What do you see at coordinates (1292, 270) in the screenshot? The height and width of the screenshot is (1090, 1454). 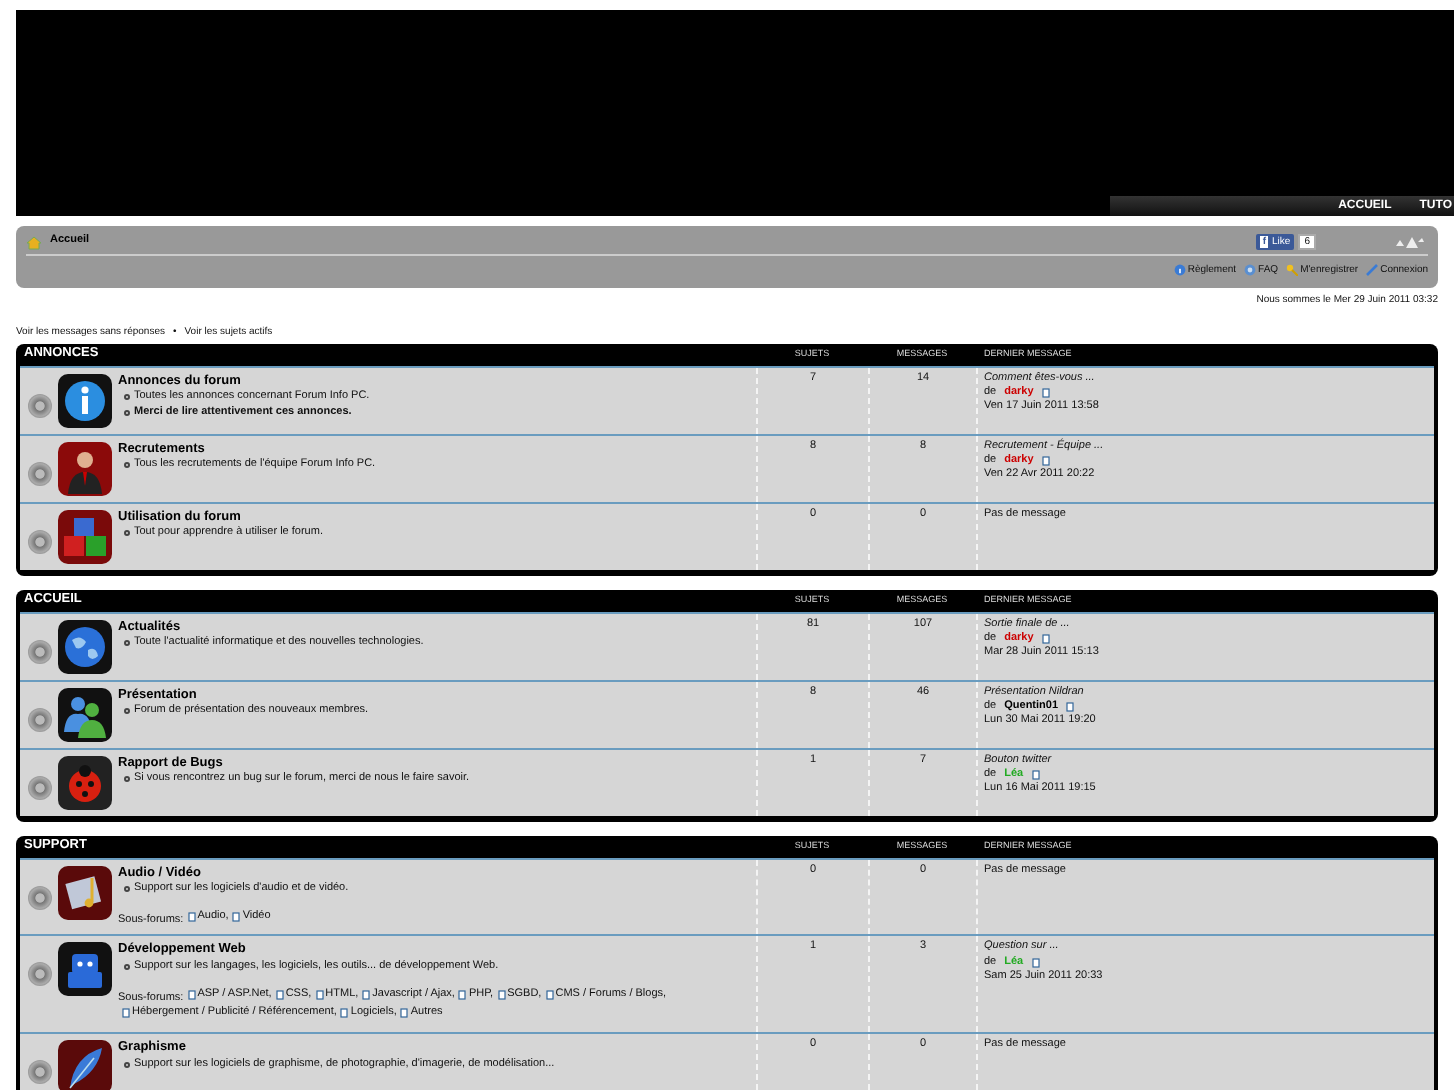 I see `key-icon` at bounding box center [1292, 270].